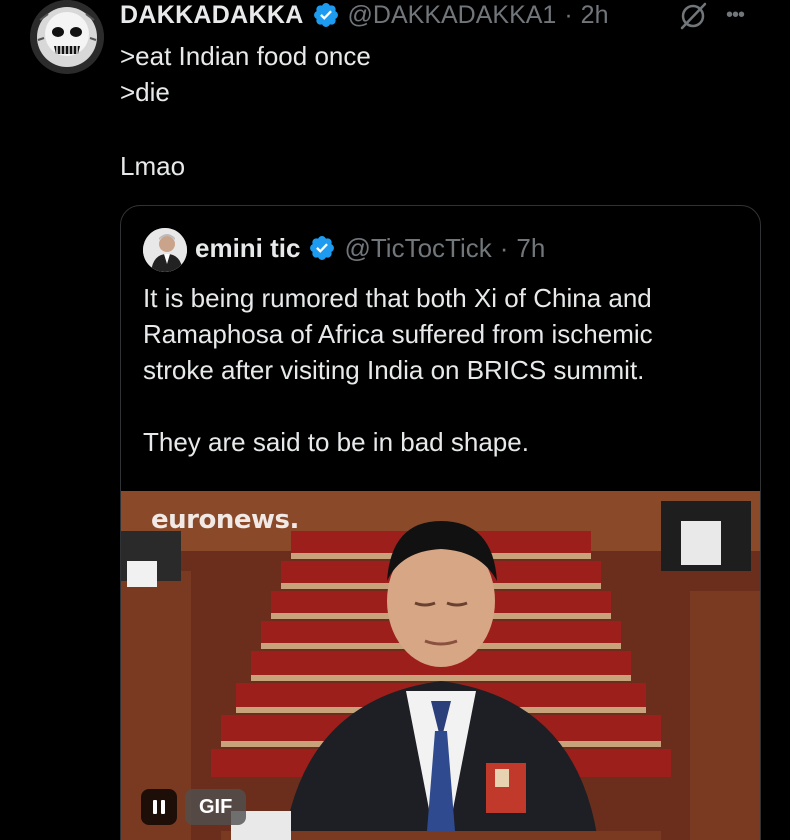 The image size is (790, 840). I want to click on tweet-text-line: Lmao, so click(153, 166).